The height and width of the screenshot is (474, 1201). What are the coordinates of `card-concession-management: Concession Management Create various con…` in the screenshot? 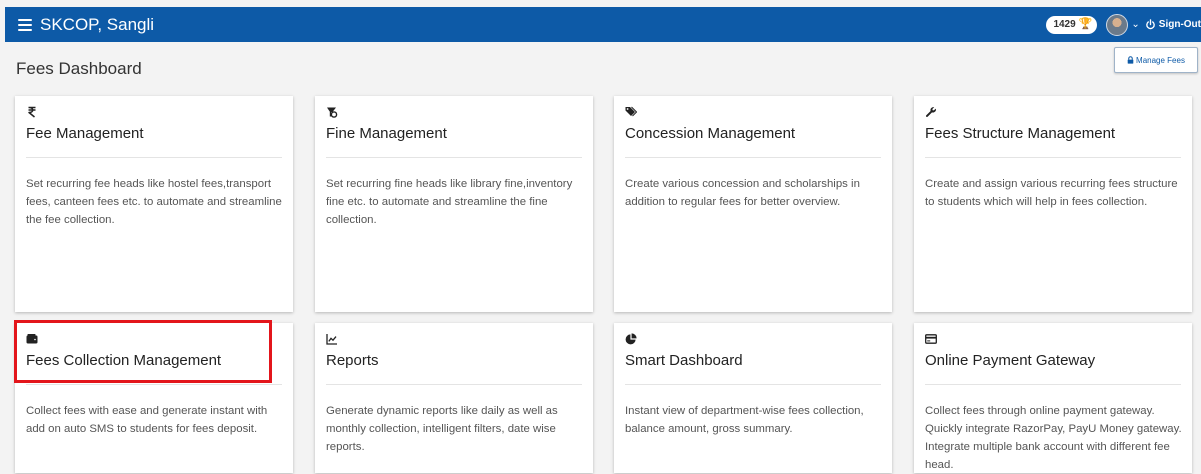 It's located at (753, 204).